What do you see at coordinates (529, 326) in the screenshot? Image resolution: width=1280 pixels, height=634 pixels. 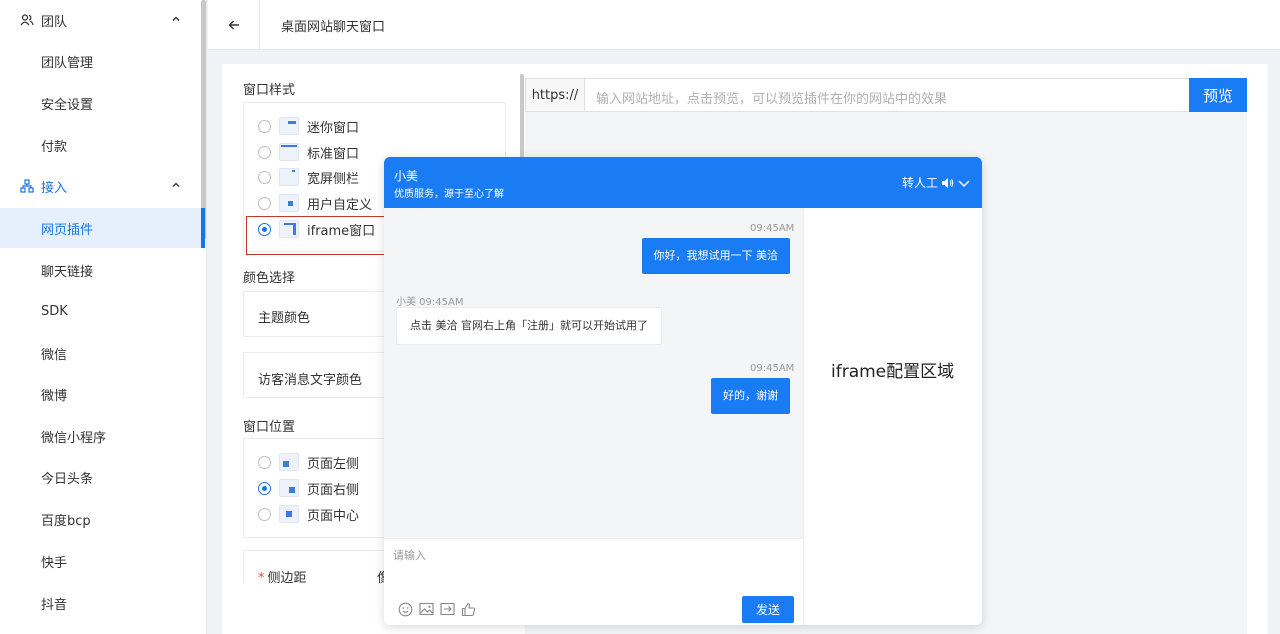 I see `agent-message-bubble: 点击 美洽 官网右上角「注册」就可以开始试用了` at bounding box center [529, 326].